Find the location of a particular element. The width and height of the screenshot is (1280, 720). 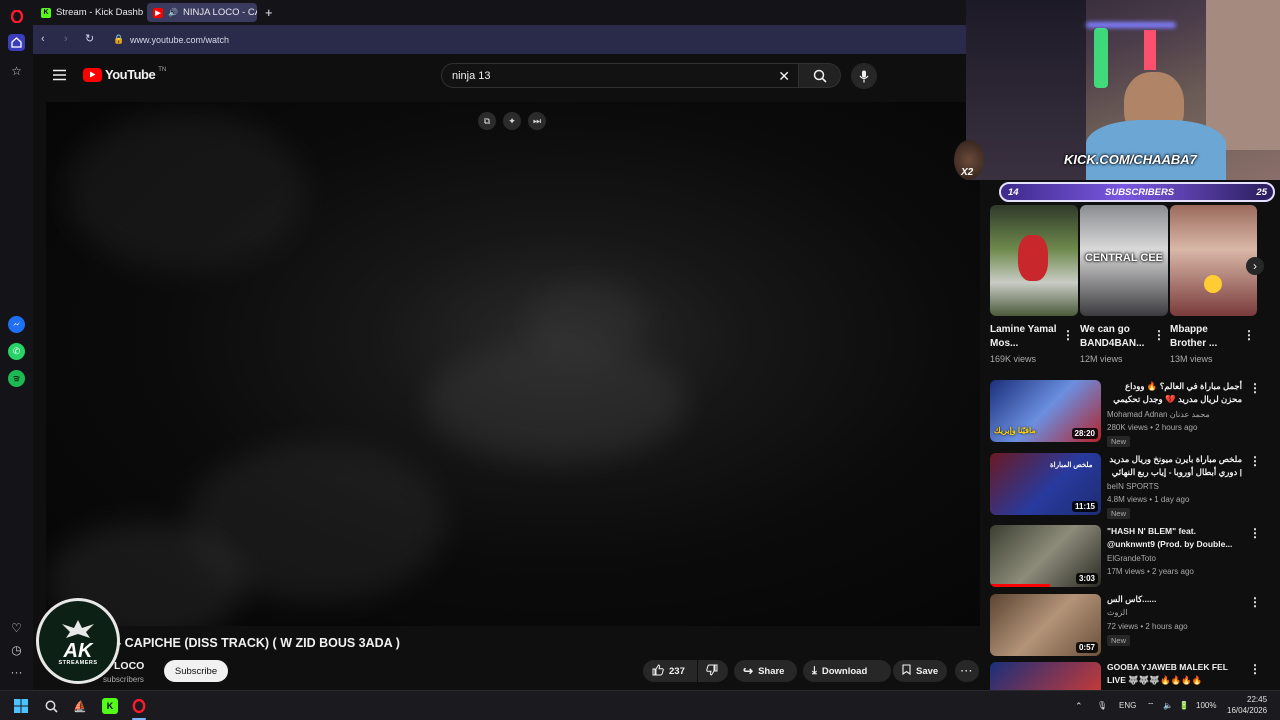

opera-app-icon is located at coordinates (139, 706).